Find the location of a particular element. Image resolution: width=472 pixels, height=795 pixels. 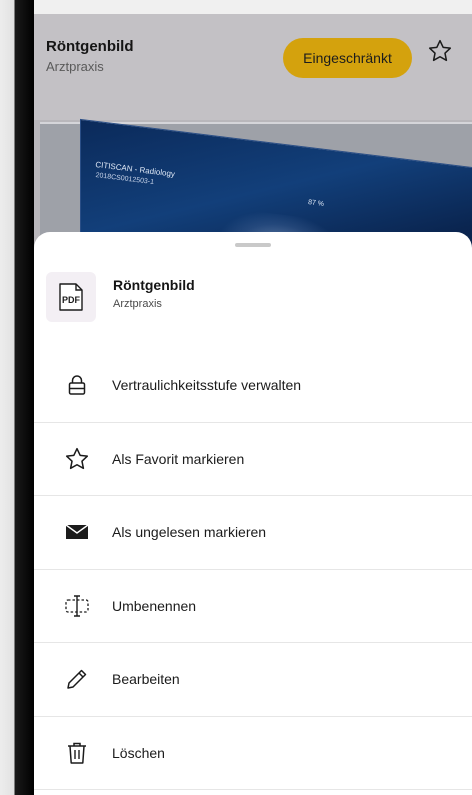

menu-item-label: Als Favorit markieren is located at coordinates (178, 458).